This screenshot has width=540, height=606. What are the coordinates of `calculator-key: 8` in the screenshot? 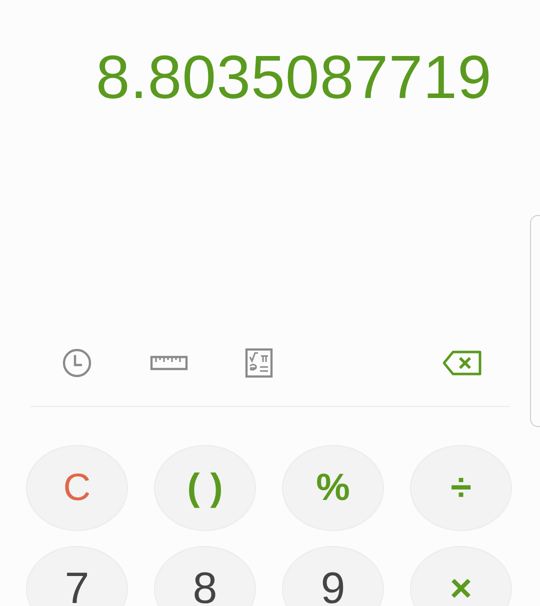 It's located at (205, 576).